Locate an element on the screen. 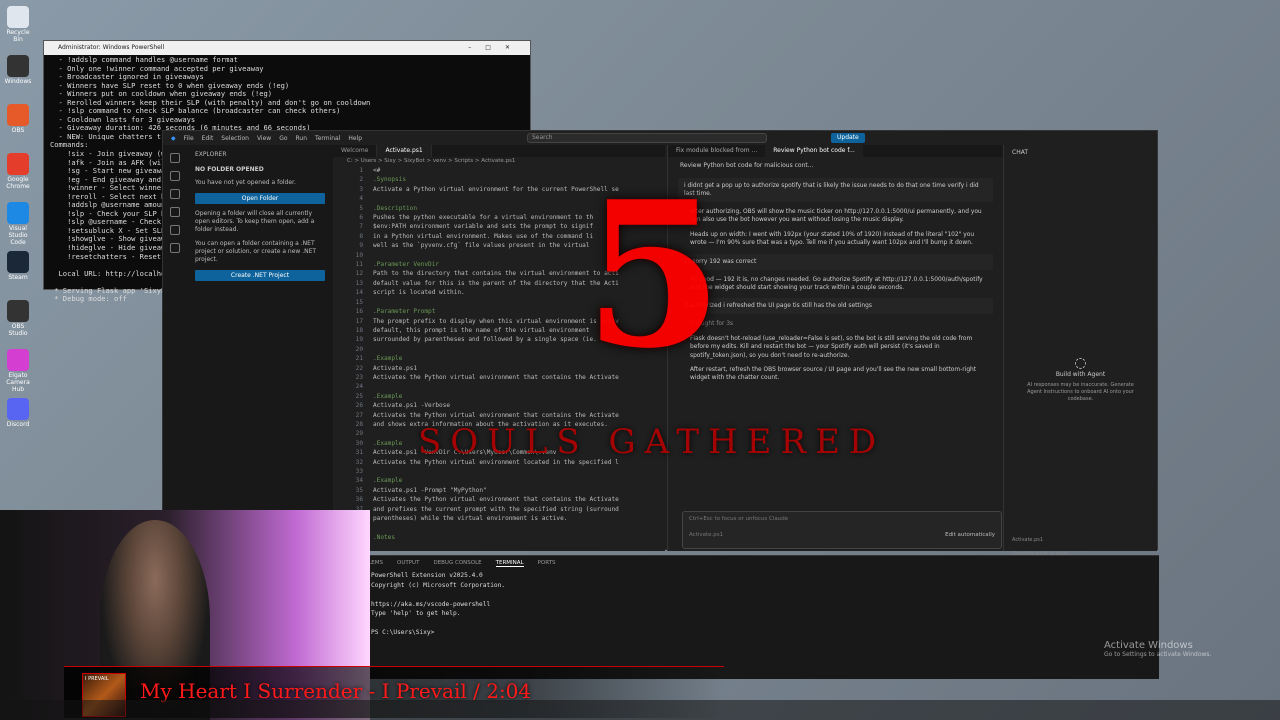 Image resolution: width=1280 pixels, height=720 pixels. extensions-icon is located at coordinates (175, 230).